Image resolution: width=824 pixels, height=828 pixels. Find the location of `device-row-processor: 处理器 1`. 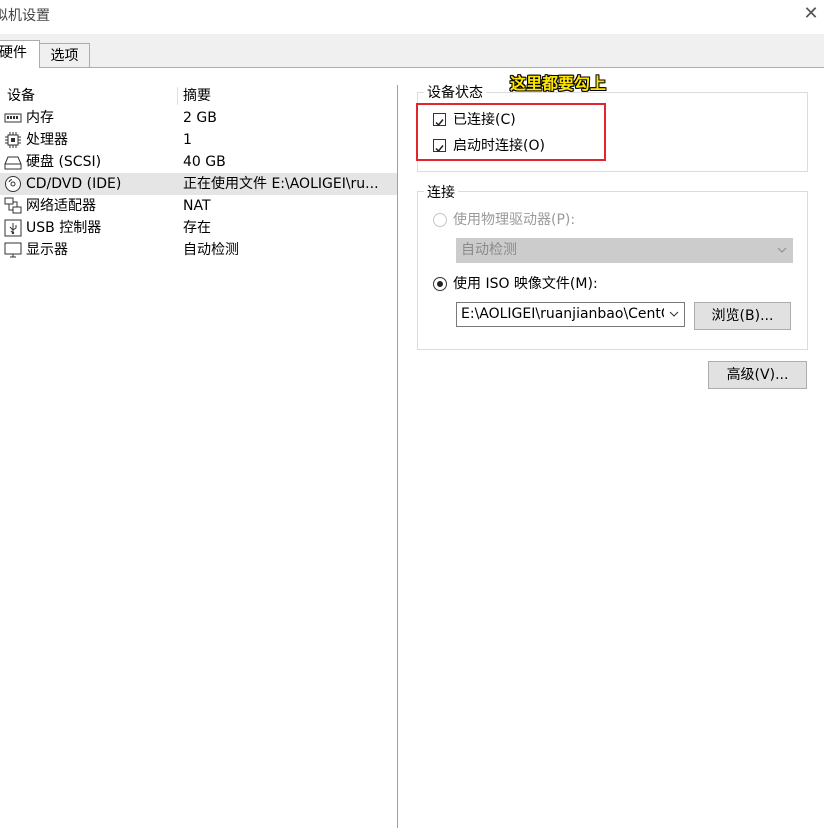

device-row-processor: 处理器 1 is located at coordinates (198, 140).